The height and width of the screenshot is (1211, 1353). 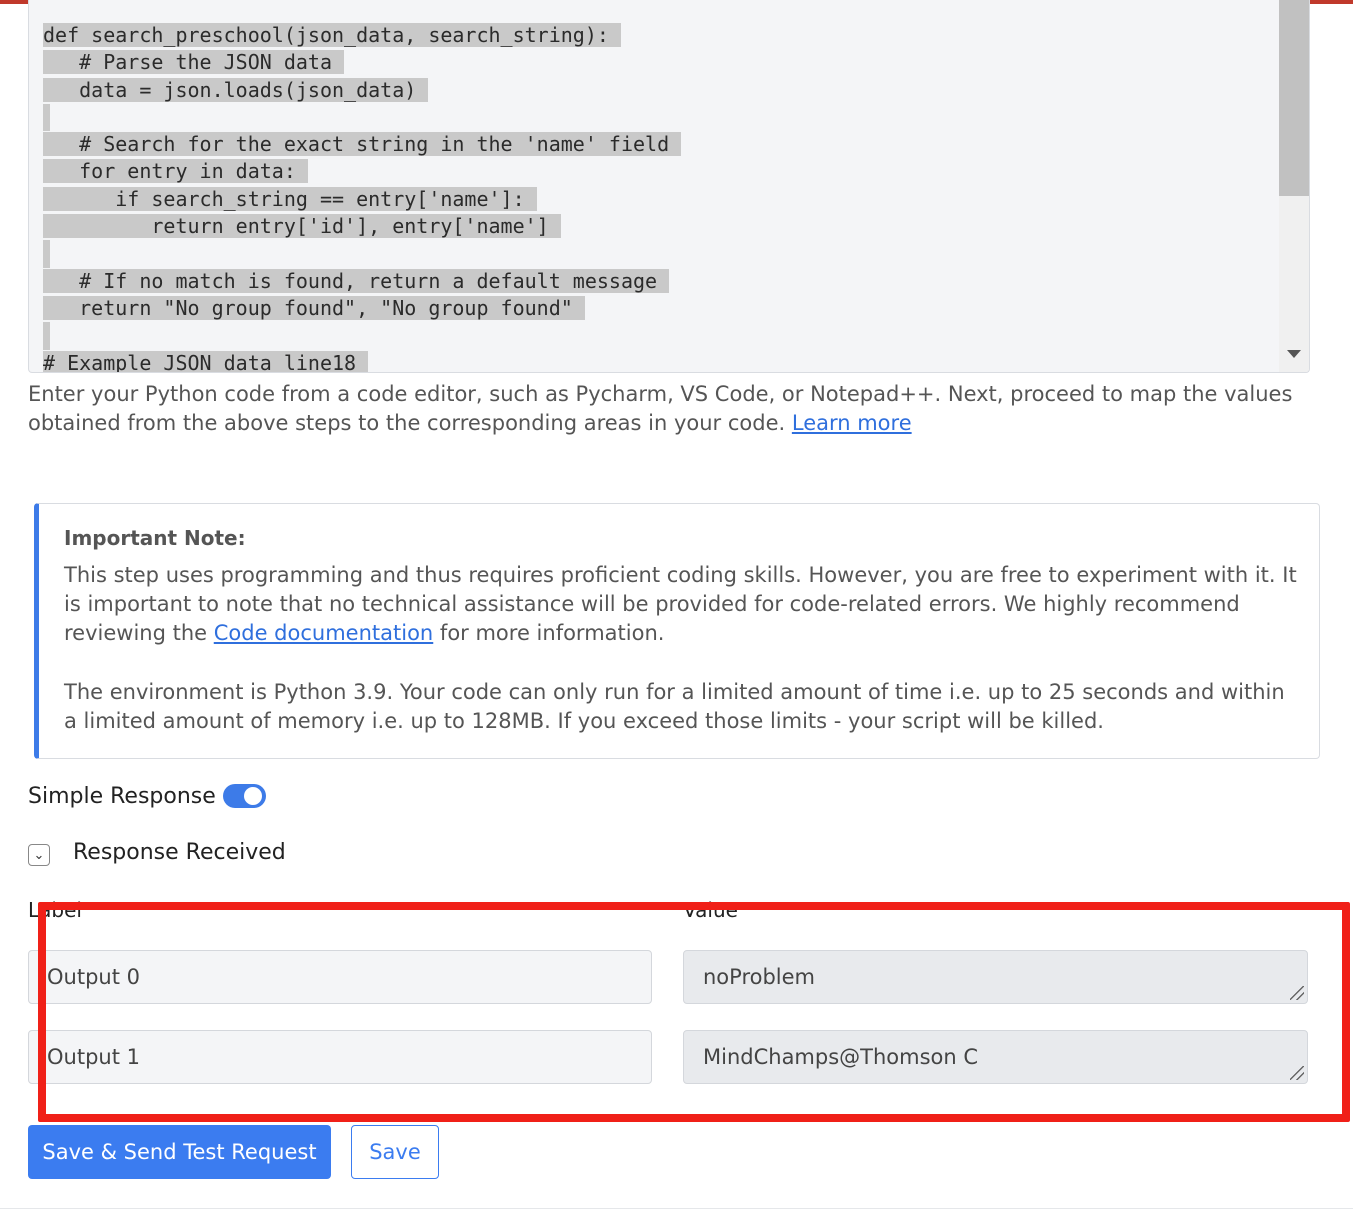 What do you see at coordinates (995, 1057) in the screenshot?
I see `output-value-field: MindChamps@Thomson C` at bounding box center [995, 1057].